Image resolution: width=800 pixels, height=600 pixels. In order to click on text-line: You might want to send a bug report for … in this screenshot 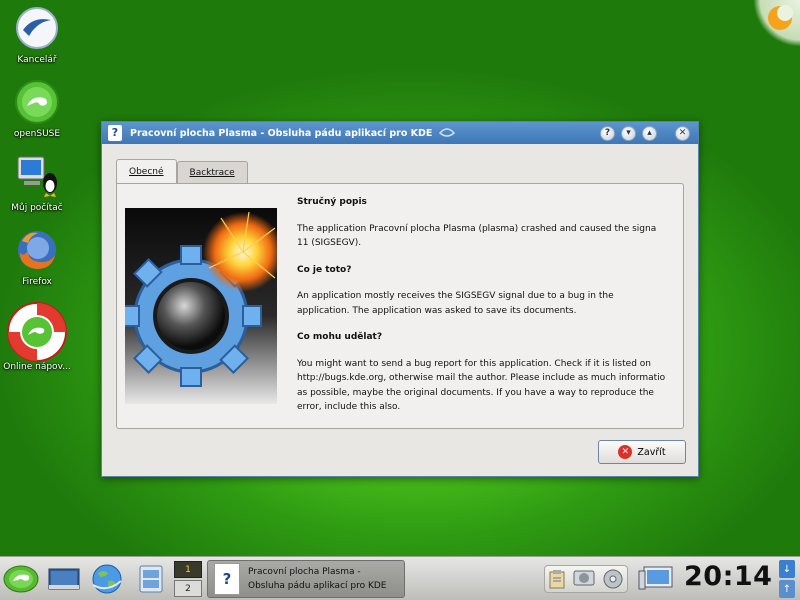, I will do `click(474, 363)`.